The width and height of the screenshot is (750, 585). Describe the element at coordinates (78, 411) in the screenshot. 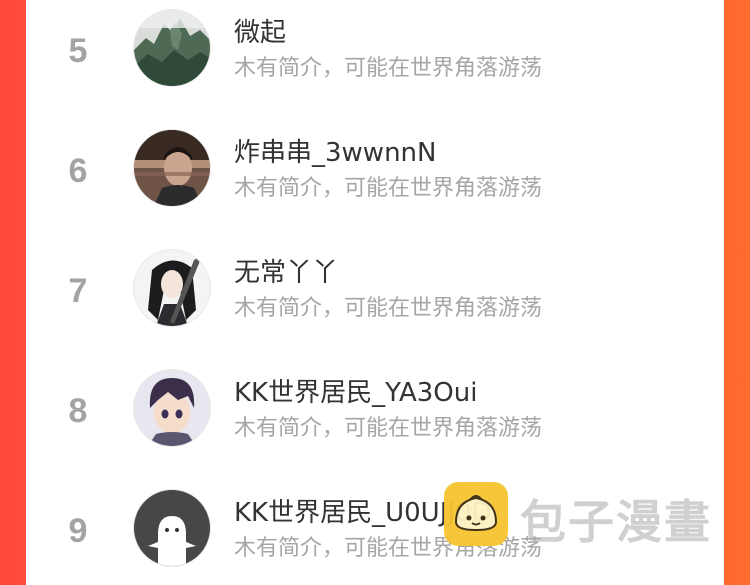

I see `rank-number: 8` at that location.